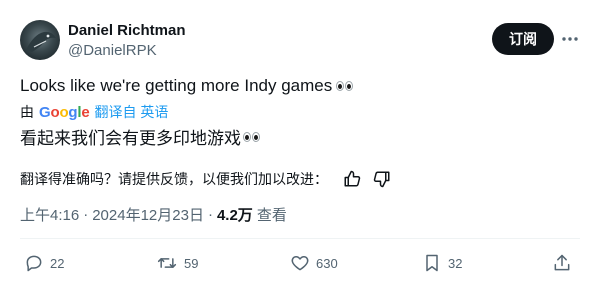 This screenshot has width=600, height=284. I want to click on feedback-prompt: 翻译得准确吗？请提供反馈，以便我们加以改进：, so click(174, 179).